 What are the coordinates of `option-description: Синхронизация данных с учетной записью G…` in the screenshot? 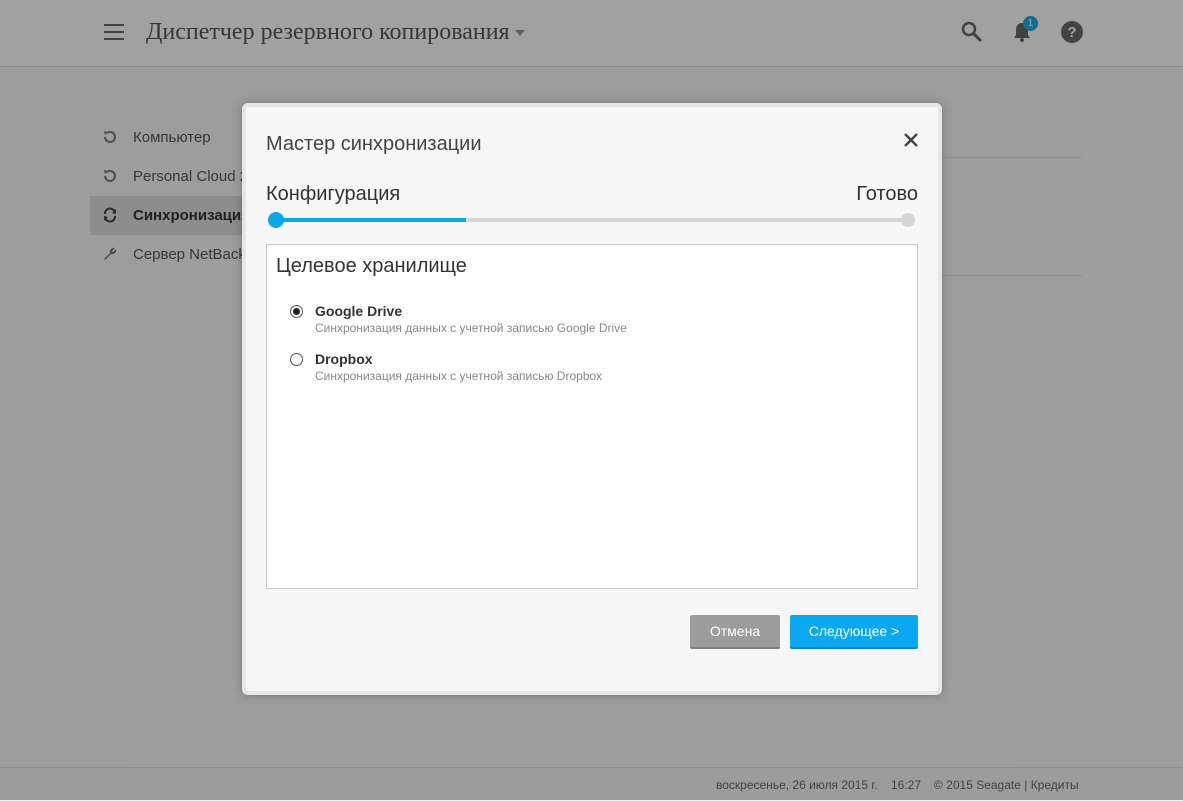 It's located at (471, 328).